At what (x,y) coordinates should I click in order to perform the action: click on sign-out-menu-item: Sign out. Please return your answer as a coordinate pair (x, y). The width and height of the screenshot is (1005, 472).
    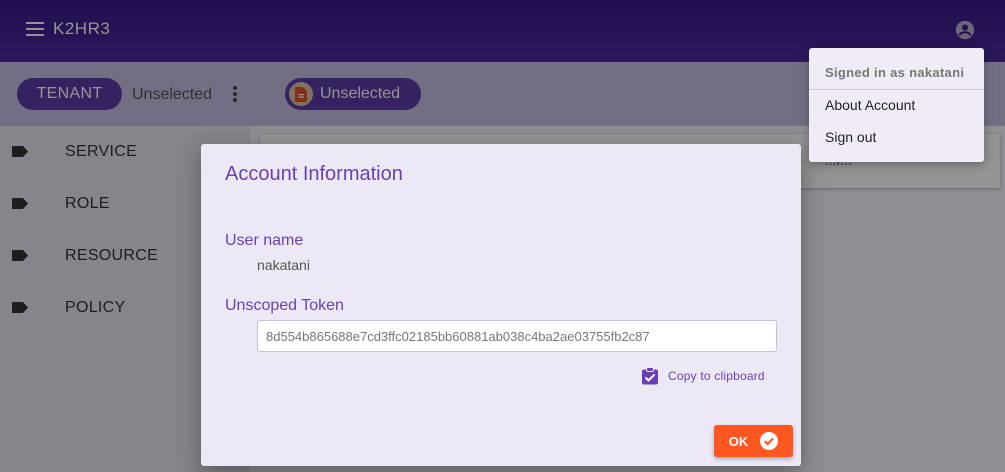
    Looking at the image, I should click on (850, 137).